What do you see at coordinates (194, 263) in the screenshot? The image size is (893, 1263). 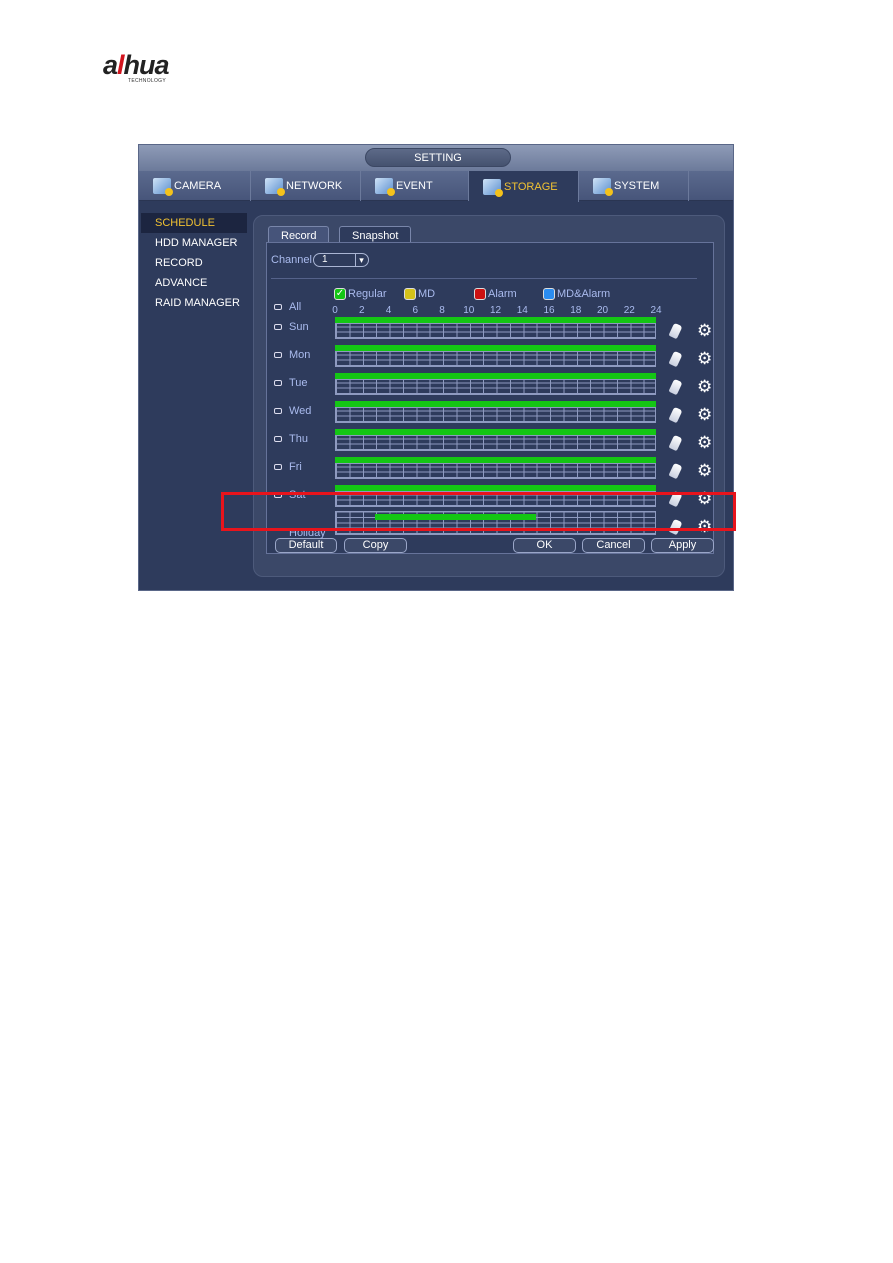 I see `sidebar-item-record: RECORD` at bounding box center [194, 263].